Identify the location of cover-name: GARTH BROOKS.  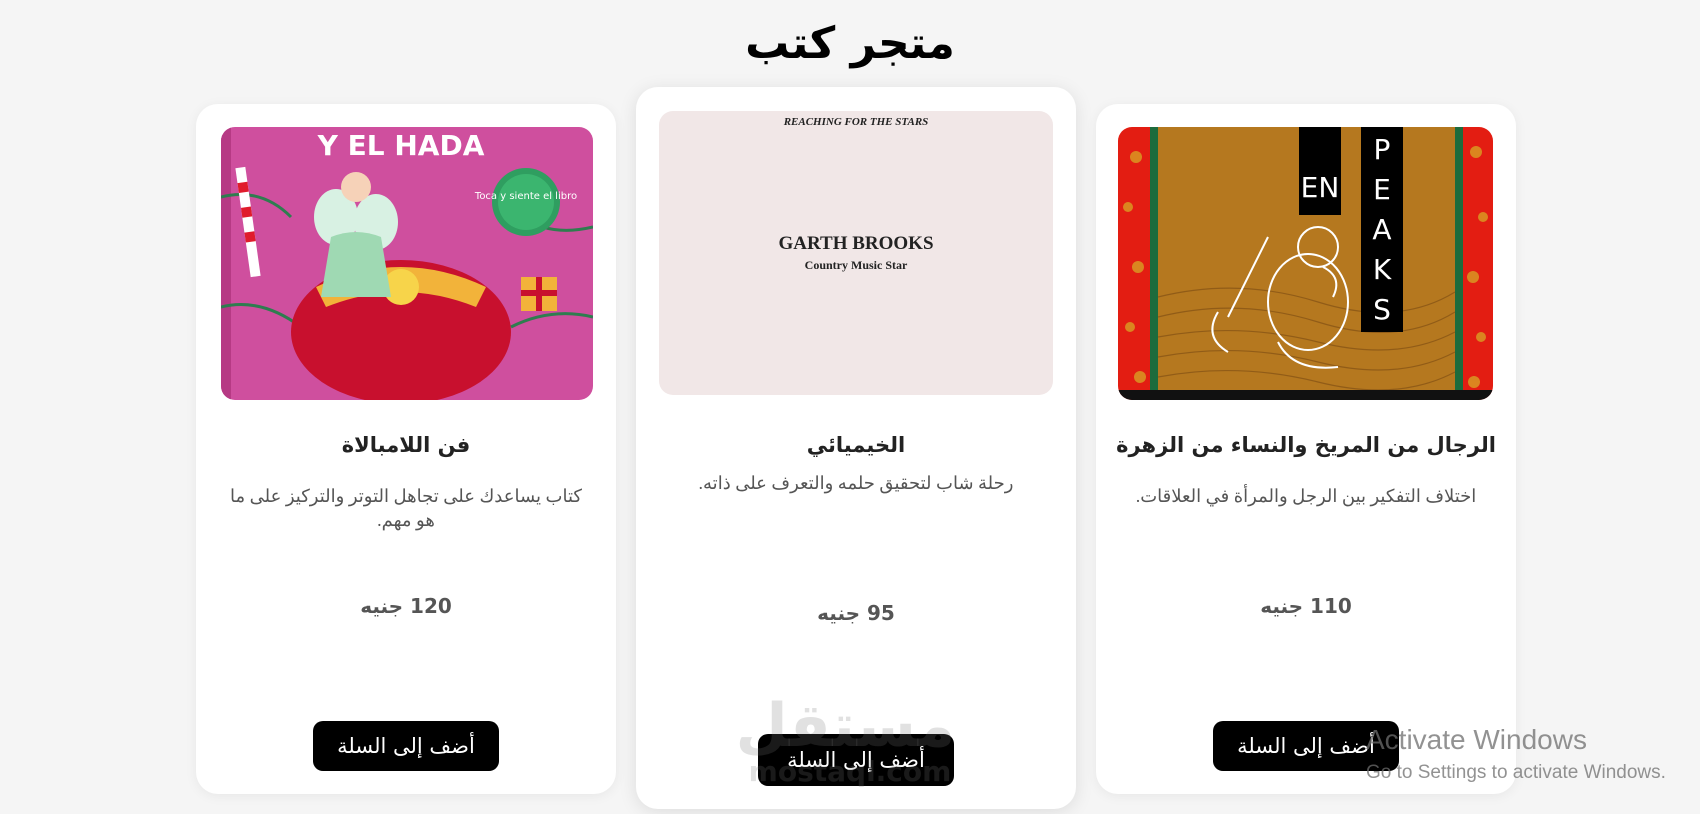
(855, 243).